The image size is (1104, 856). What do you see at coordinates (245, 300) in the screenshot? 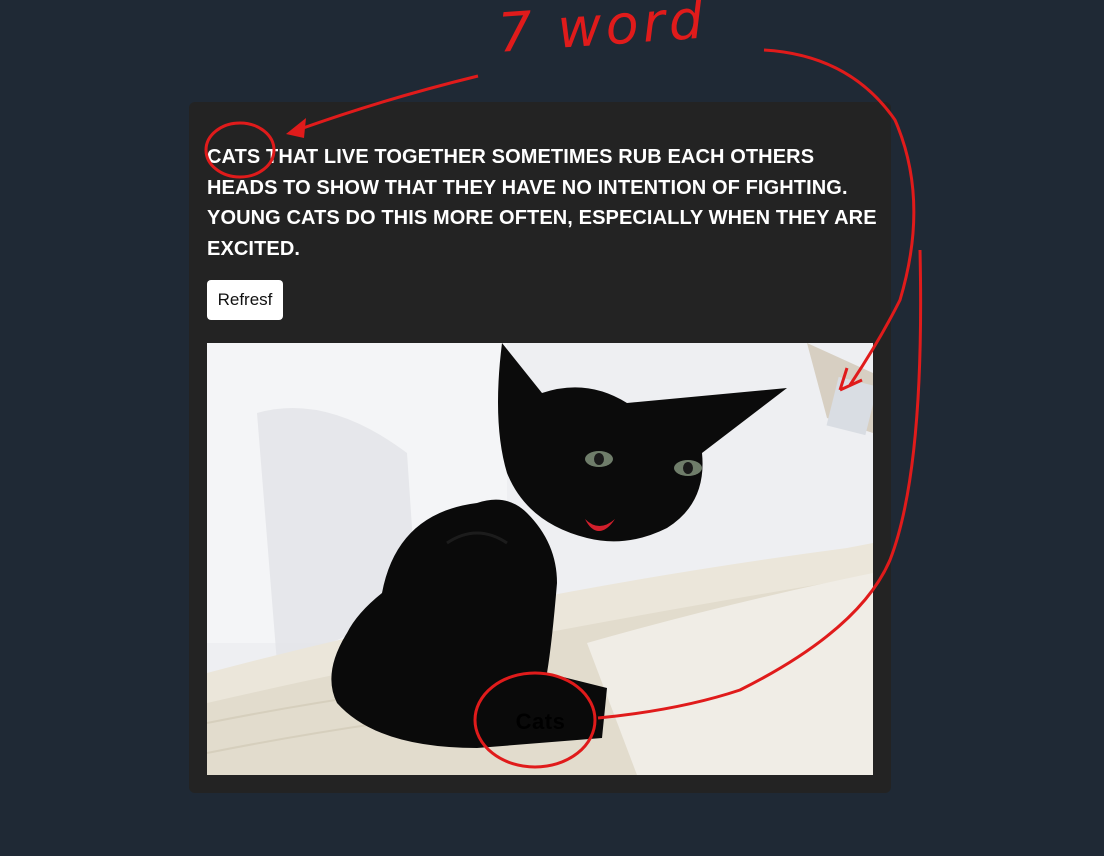
I see `refresh-button: Refresf` at bounding box center [245, 300].